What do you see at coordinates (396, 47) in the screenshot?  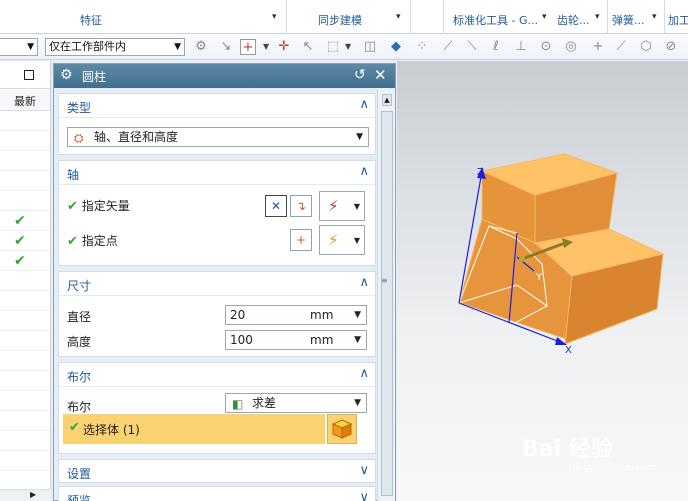 I see `body-select-icon: ◆` at bounding box center [396, 47].